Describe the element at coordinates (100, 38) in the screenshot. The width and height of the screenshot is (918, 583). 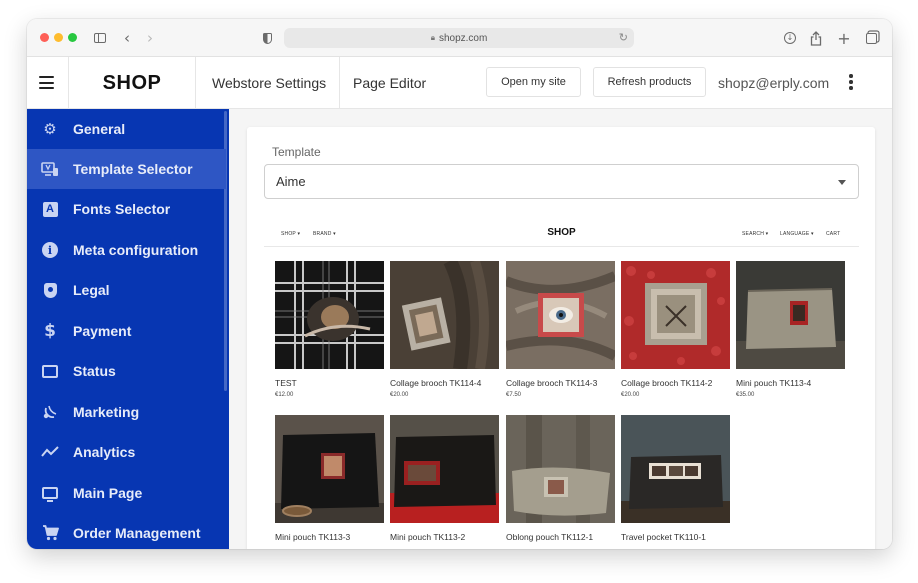
I see `sidebar-toggle-icon` at that location.